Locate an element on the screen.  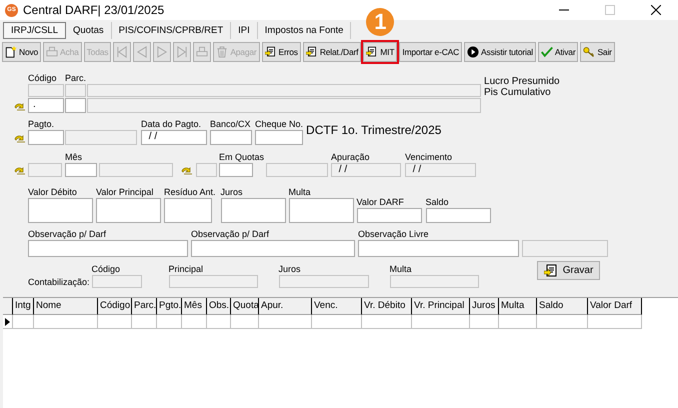
trash-icon is located at coordinates (222, 52).